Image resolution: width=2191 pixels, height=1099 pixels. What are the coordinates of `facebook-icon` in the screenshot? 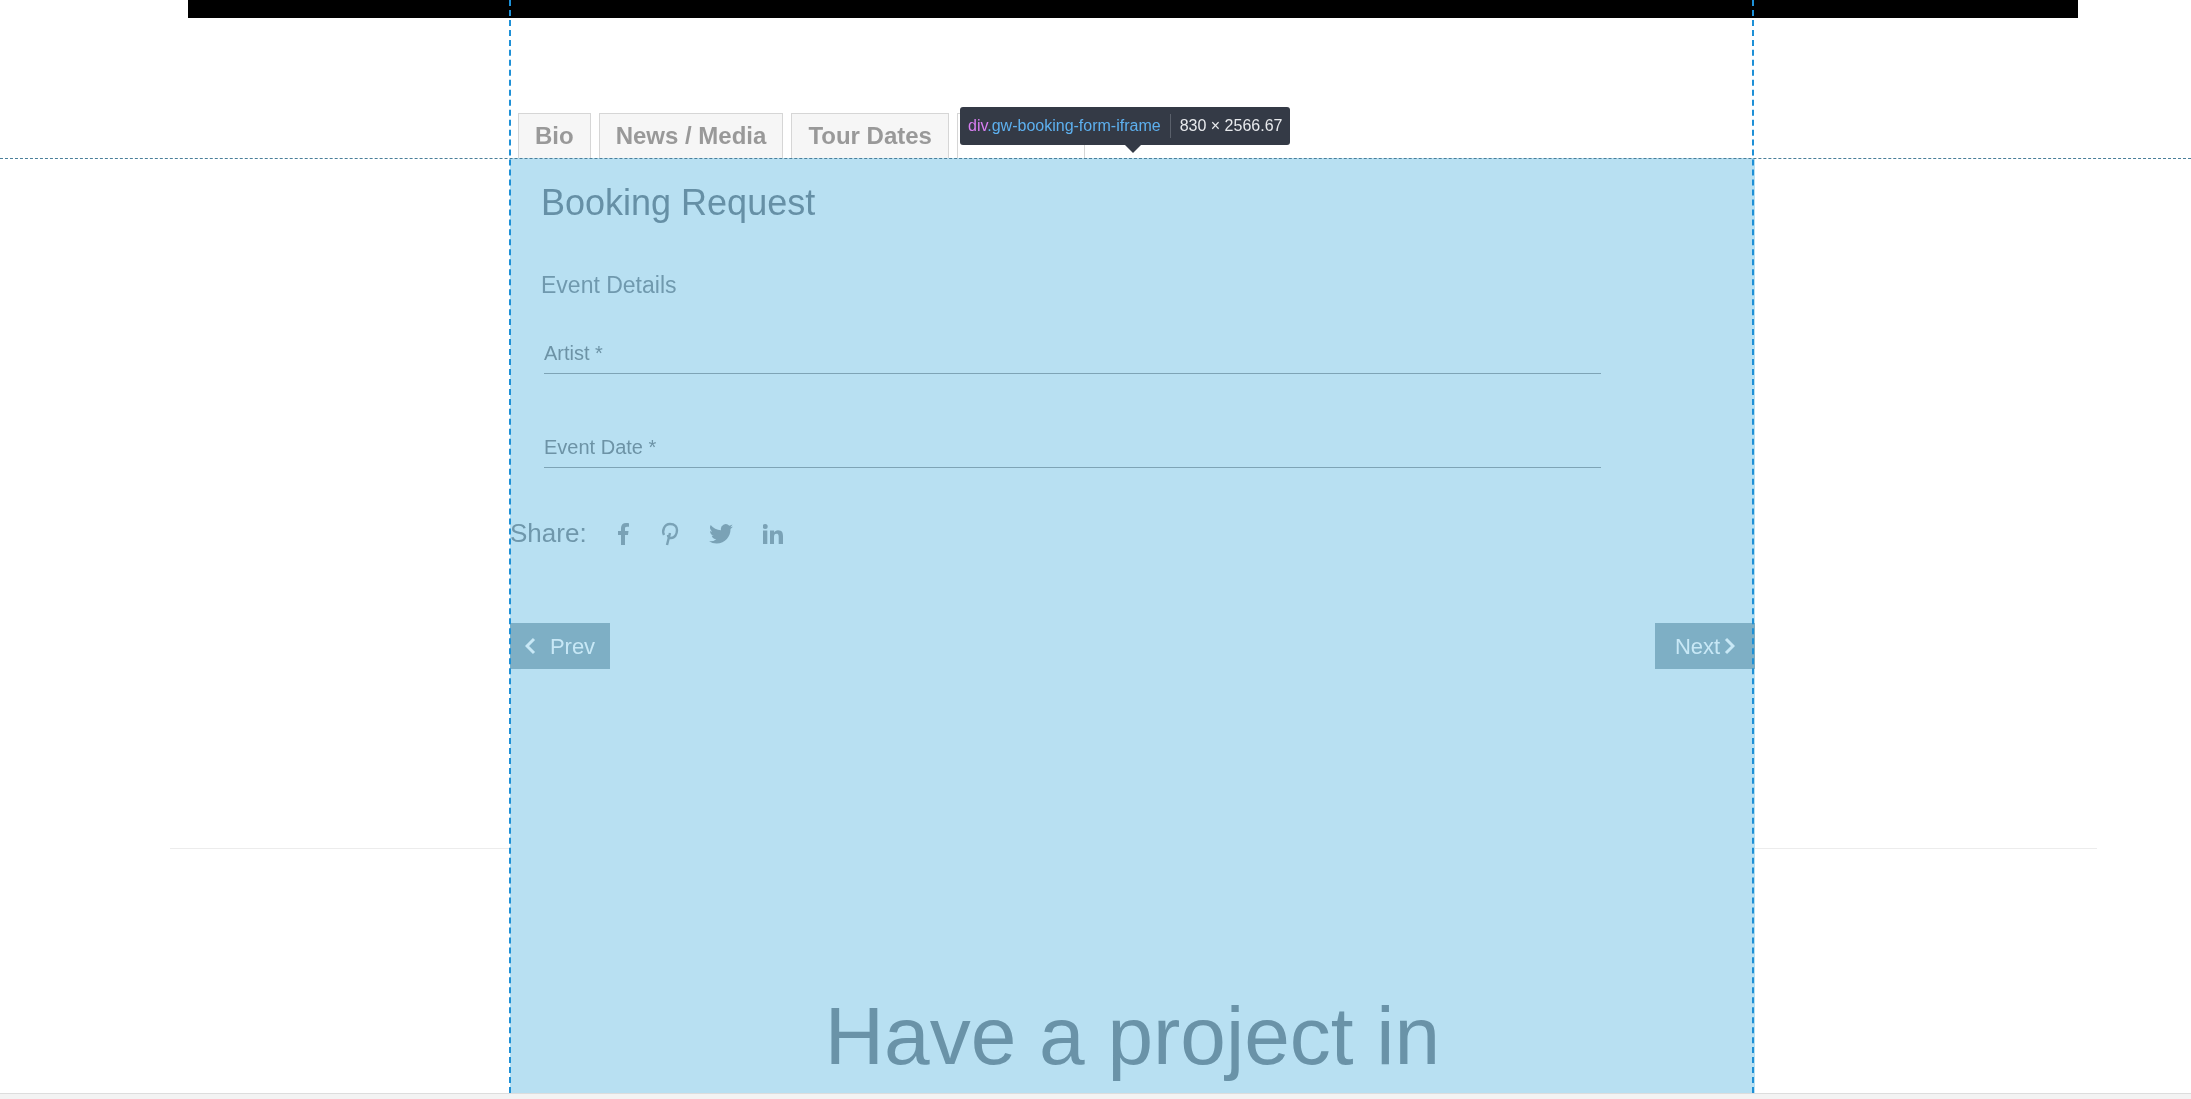 It's located at (622, 533).